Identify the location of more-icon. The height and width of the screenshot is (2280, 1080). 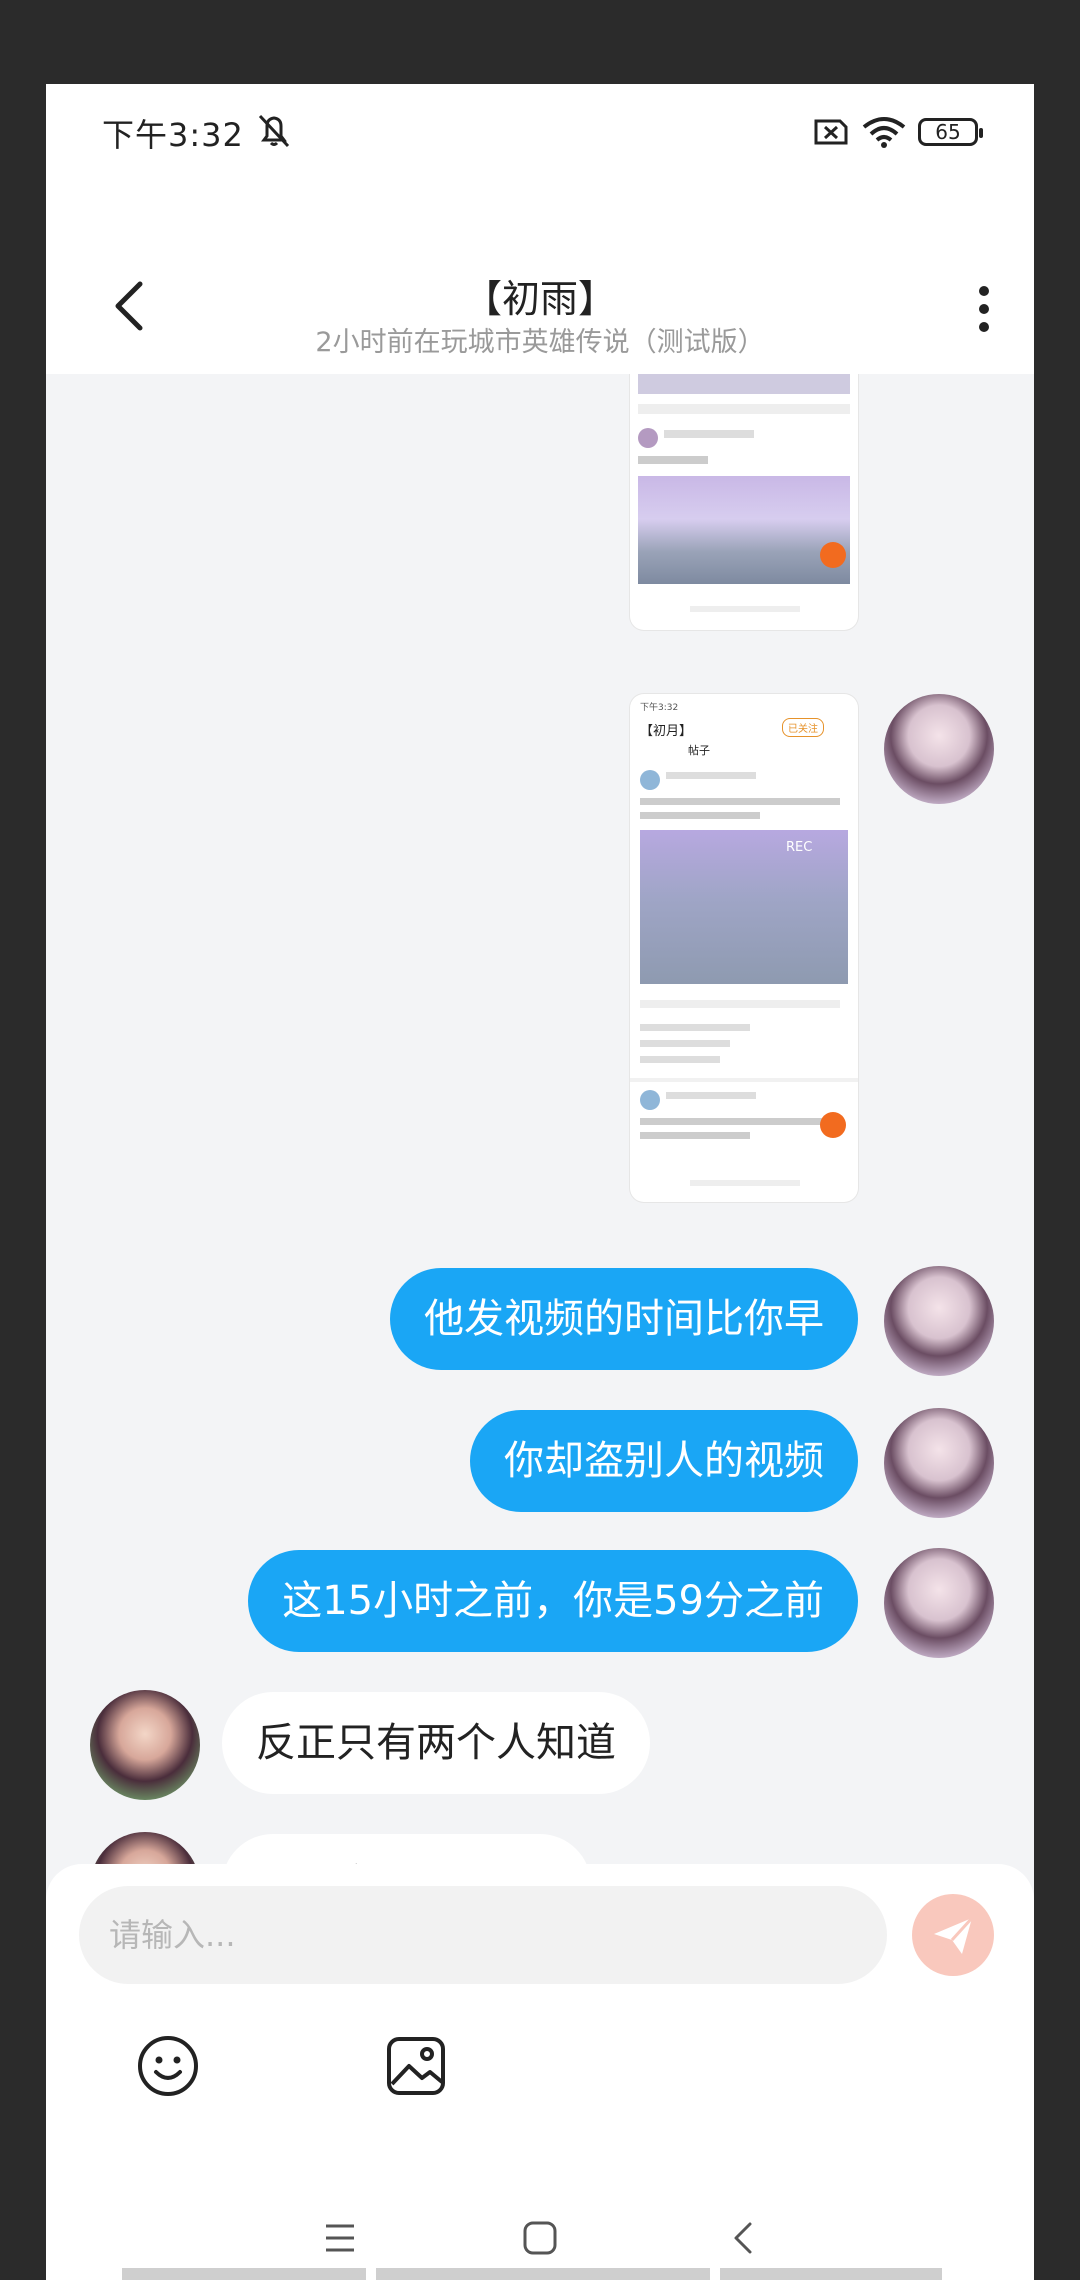
(984, 316).